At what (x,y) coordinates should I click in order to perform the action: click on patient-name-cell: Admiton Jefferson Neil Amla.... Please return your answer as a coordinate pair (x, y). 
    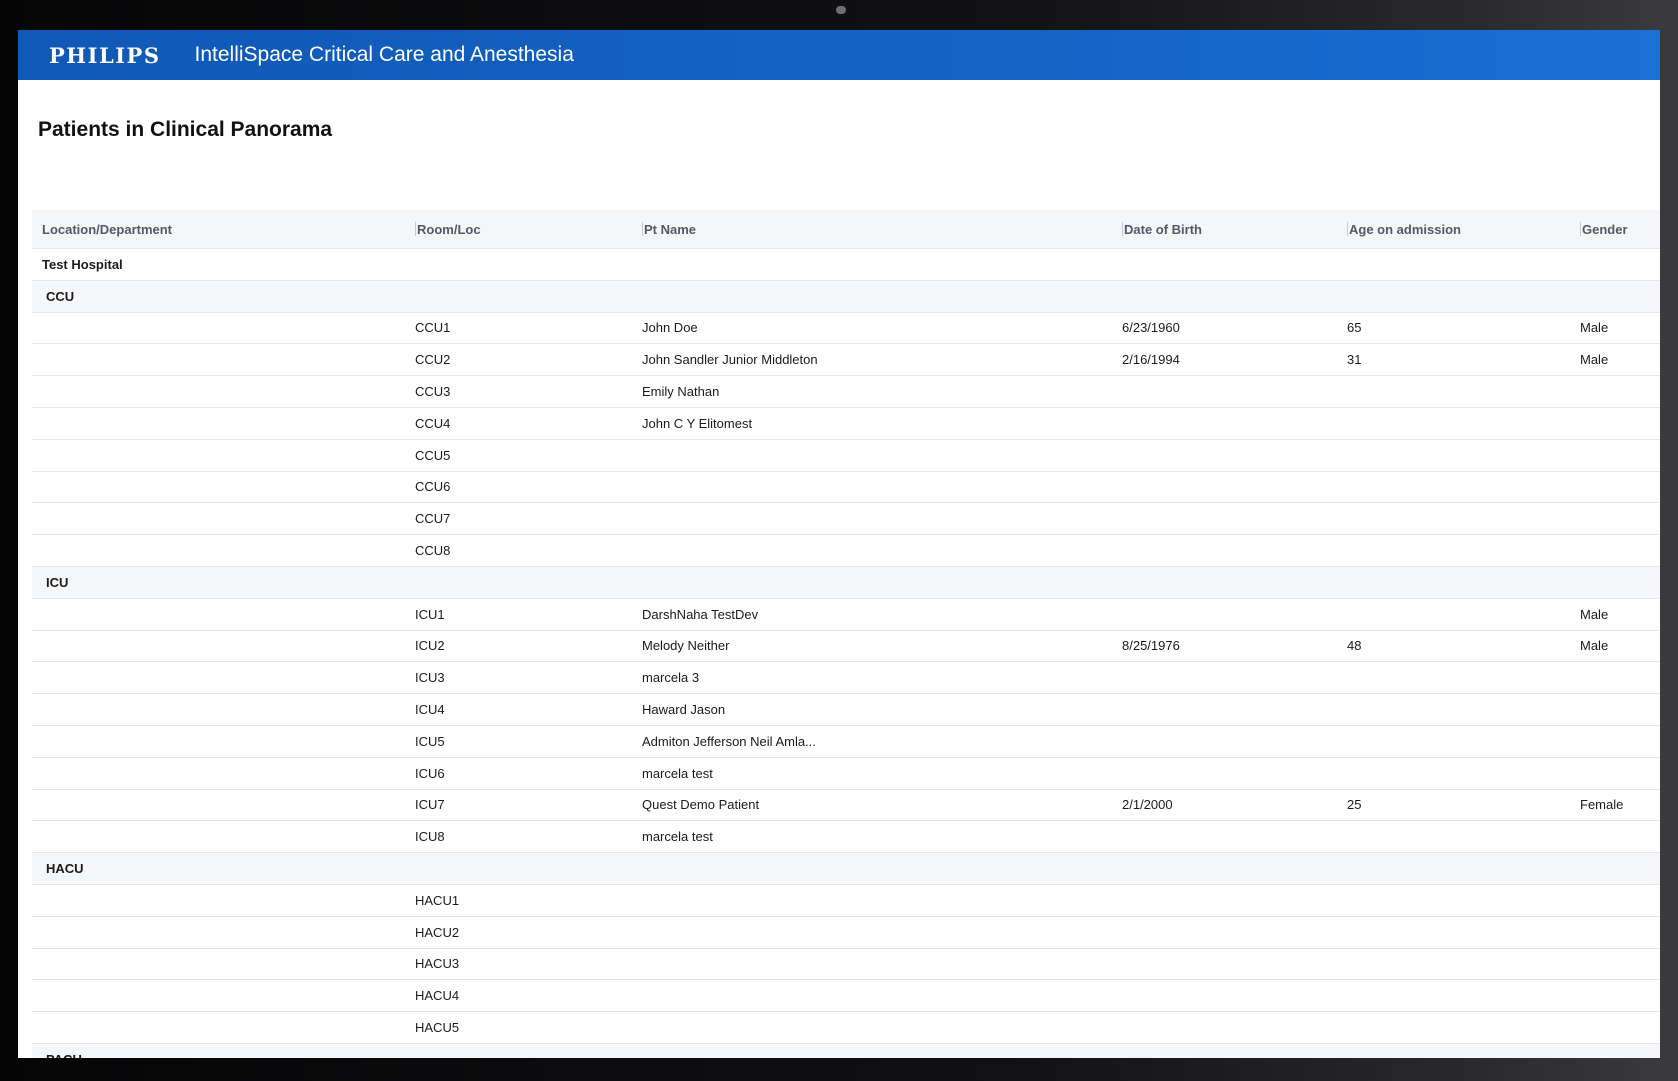
    Looking at the image, I should click on (729, 741).